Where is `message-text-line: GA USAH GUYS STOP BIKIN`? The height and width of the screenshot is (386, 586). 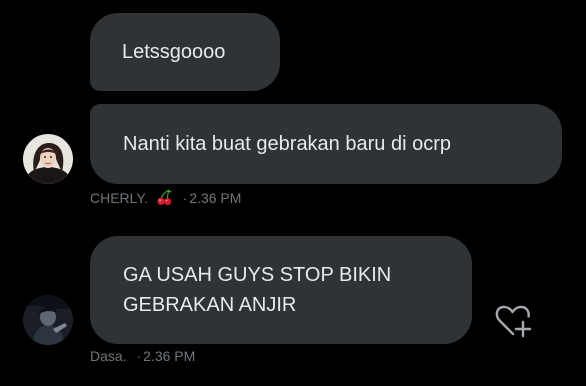 message-text-line: GA USAH GUYS STOP BIKIN is located at coordinates (257, 275).